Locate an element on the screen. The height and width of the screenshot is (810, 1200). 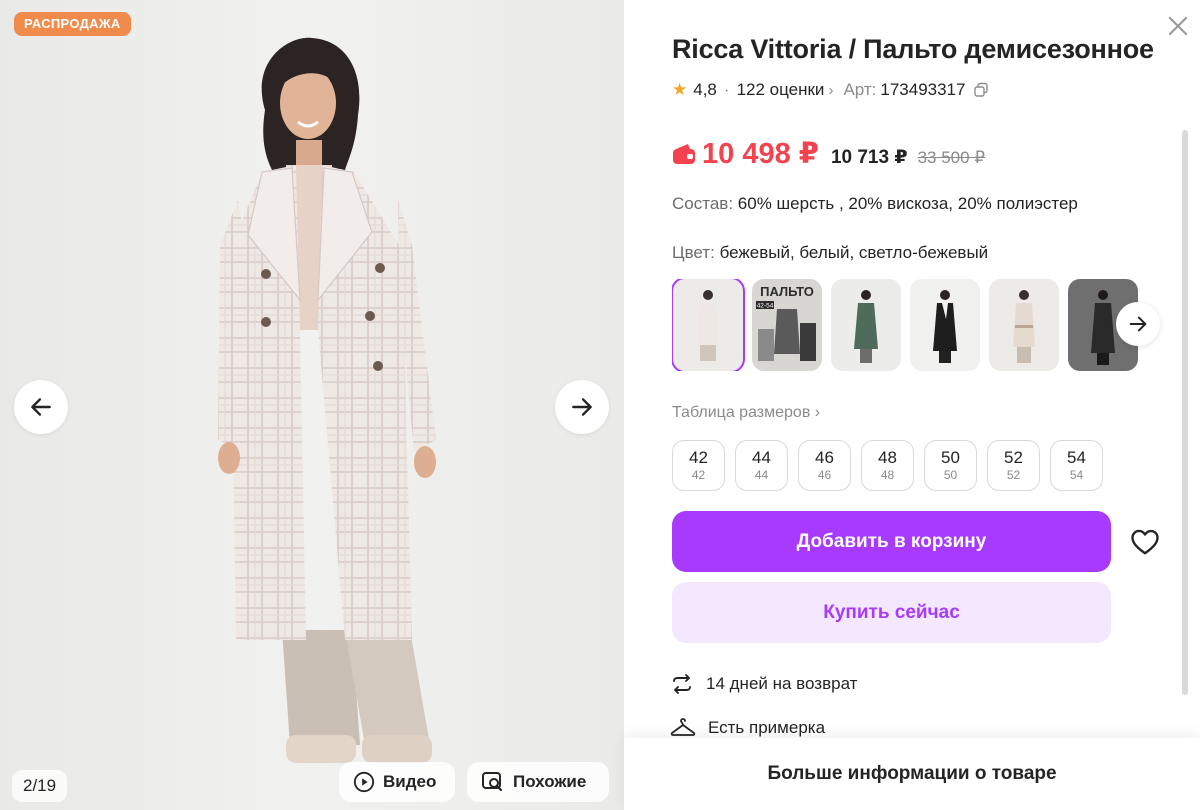
hanger-icon is located at coordinates (683, 727).